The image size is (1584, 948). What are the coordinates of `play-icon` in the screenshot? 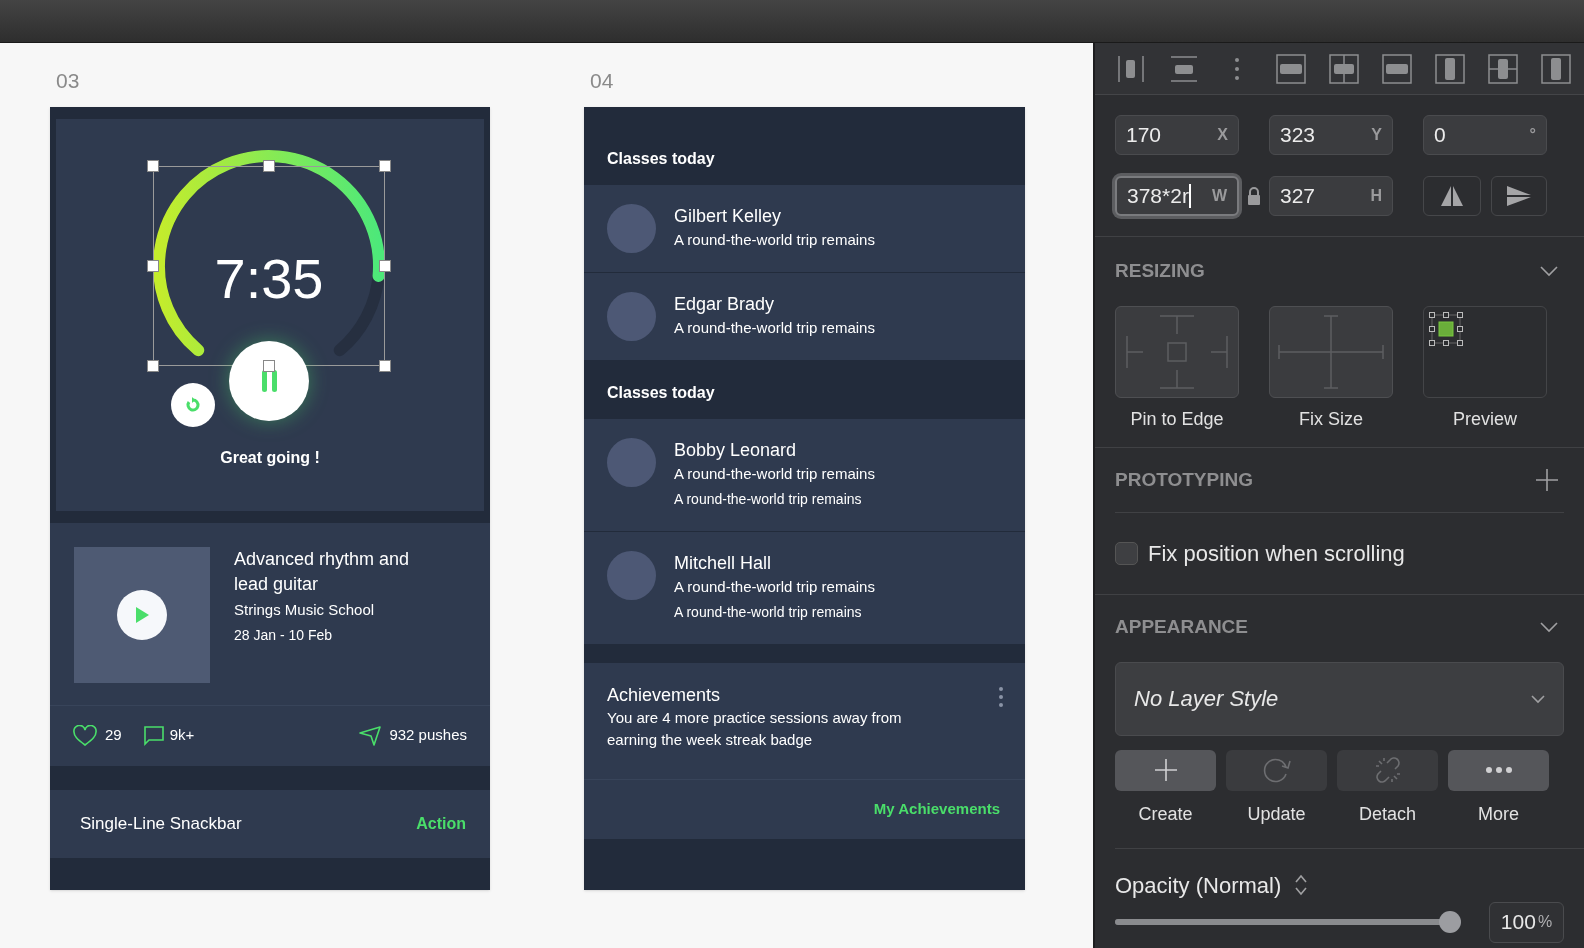 It's located at (142, 614).